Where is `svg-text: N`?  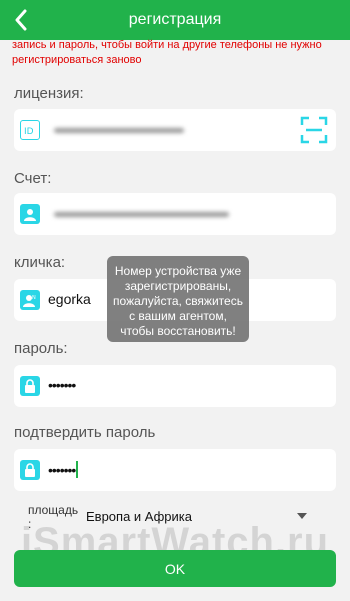
svg-text: N is located at coordinates (34, 298).